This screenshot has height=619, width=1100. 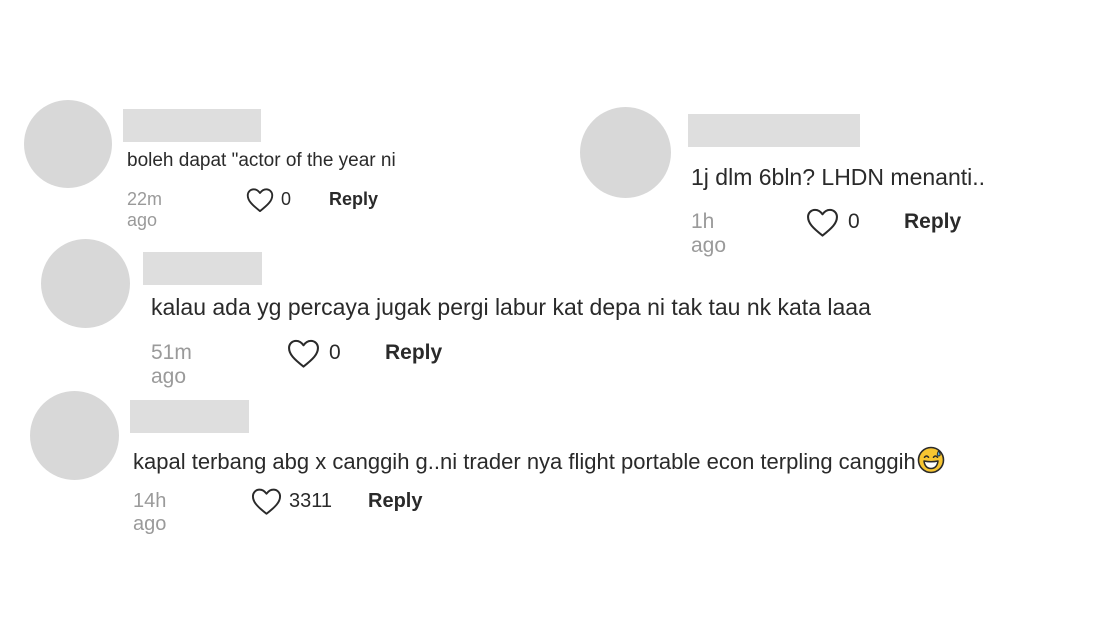 I want to click on comment-timestamp: 51m ago, so click(x=171, y=364).